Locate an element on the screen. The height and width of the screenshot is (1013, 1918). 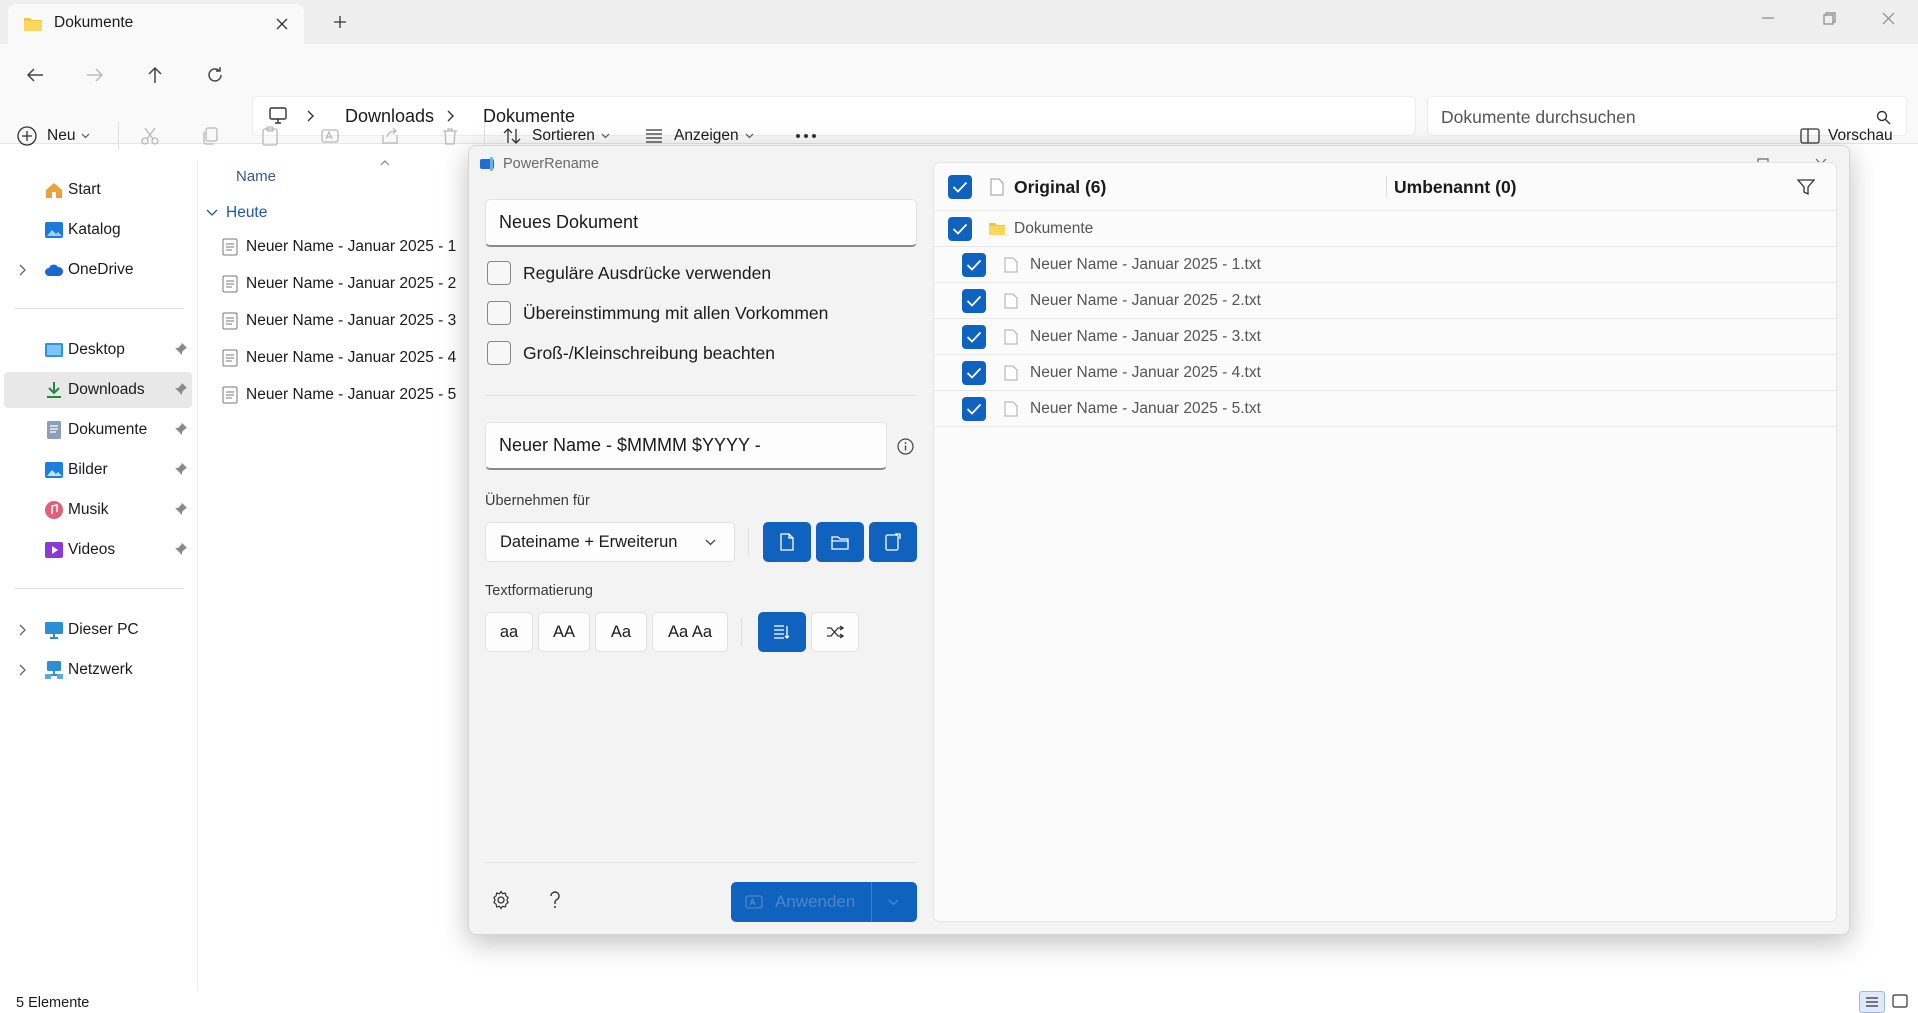
sidebar-item-start: Start is located at coordinates (98, 190).